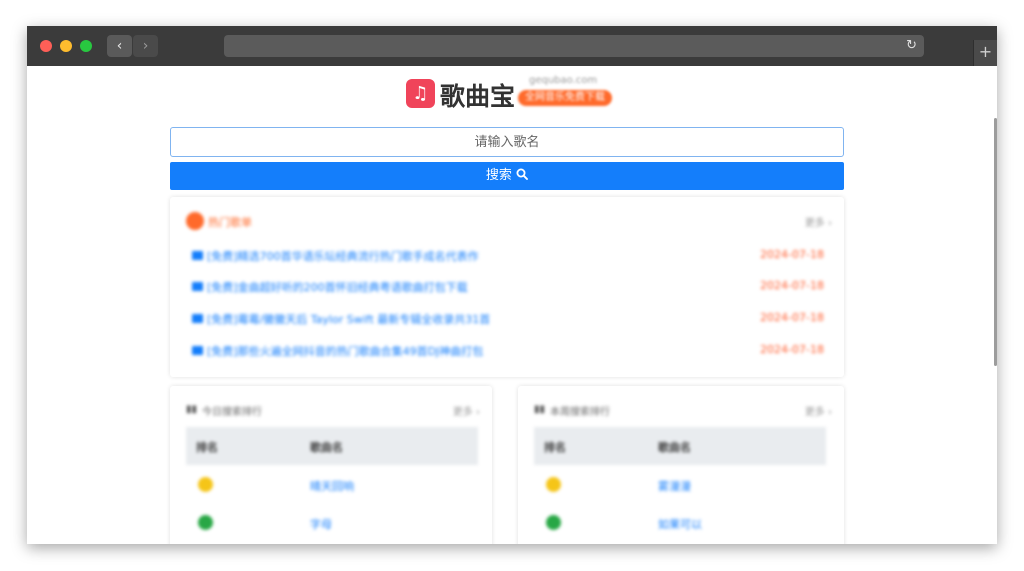  Describe the element at coordinates (420, 93) in the screenshot. I see `music-note-icon: ♫` at that location.